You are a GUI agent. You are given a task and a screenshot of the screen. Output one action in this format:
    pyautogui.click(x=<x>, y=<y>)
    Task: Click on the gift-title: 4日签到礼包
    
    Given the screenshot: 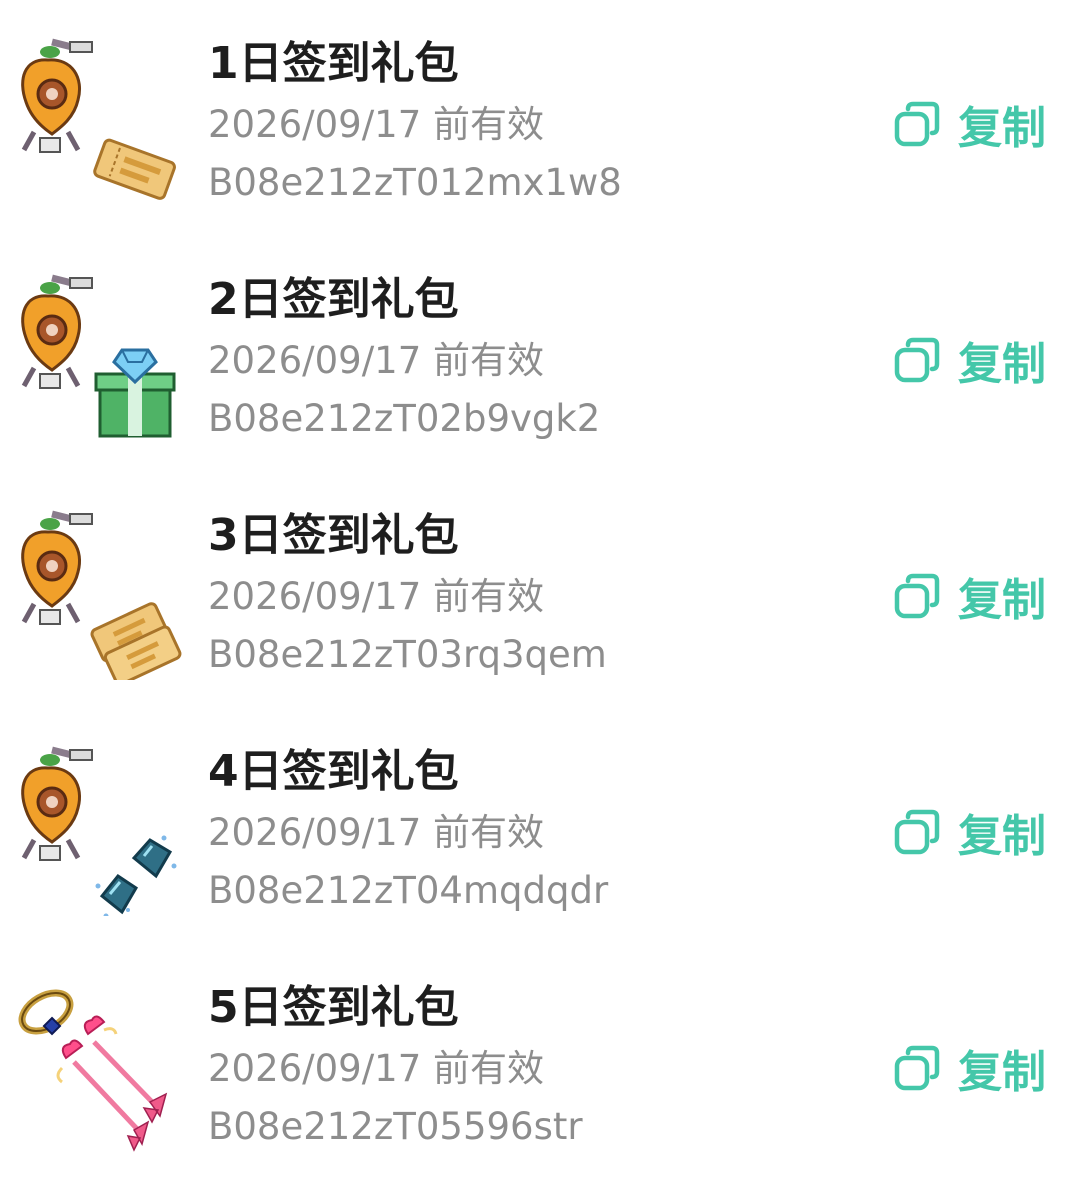 What is the action you would take?
    pyautogui.click(x=333, y=771)
    